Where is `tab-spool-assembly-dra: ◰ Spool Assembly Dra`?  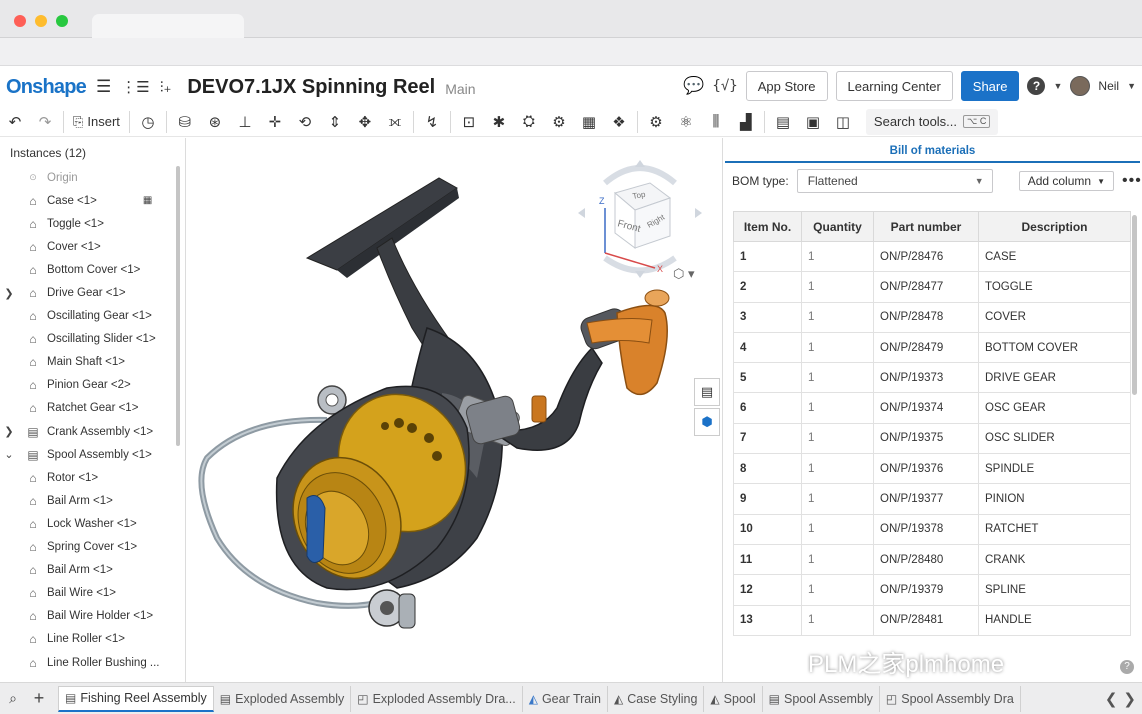 tab-spool-assembly-dra: ◰ Spool Assembly Dra is located at coordinates (950, 698).